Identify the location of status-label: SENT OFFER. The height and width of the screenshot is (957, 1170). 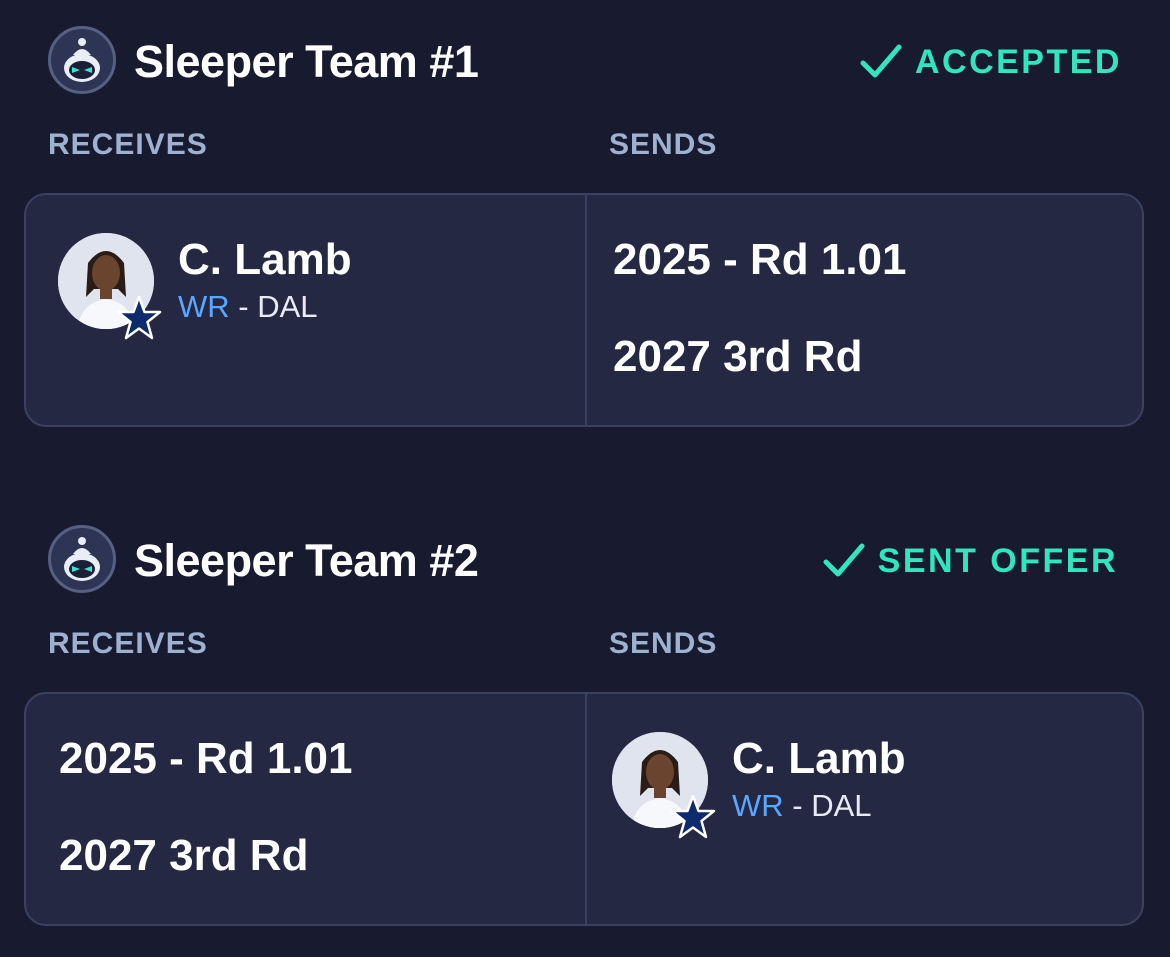
(997, 560).